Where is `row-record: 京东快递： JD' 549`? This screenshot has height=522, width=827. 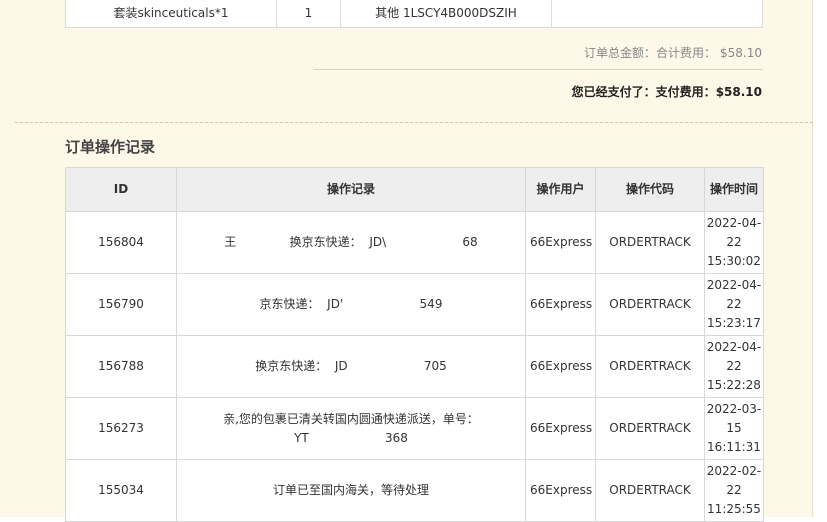
row-record: 京东快递： JD' 549 is located at coordinates (351, 304).